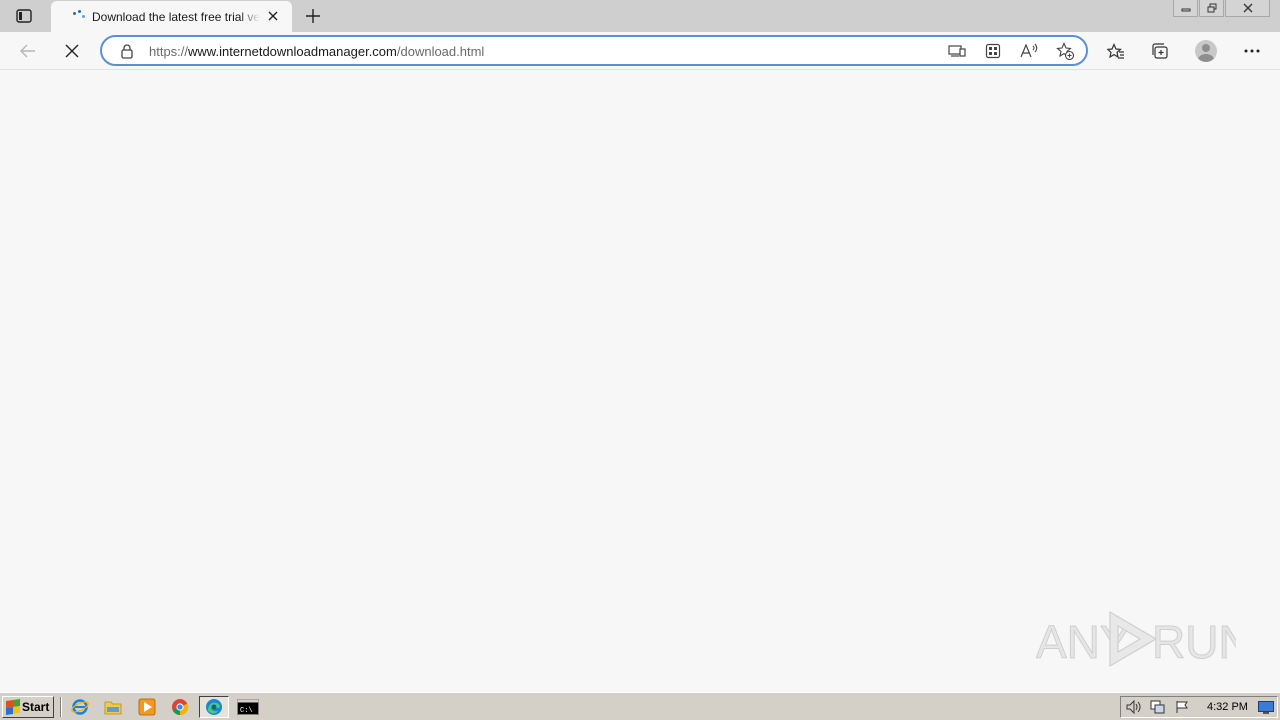 Image resolution: width=1280 pixels, height=720 pixels. I want to click on tray-action-center, so click(1182, 707).